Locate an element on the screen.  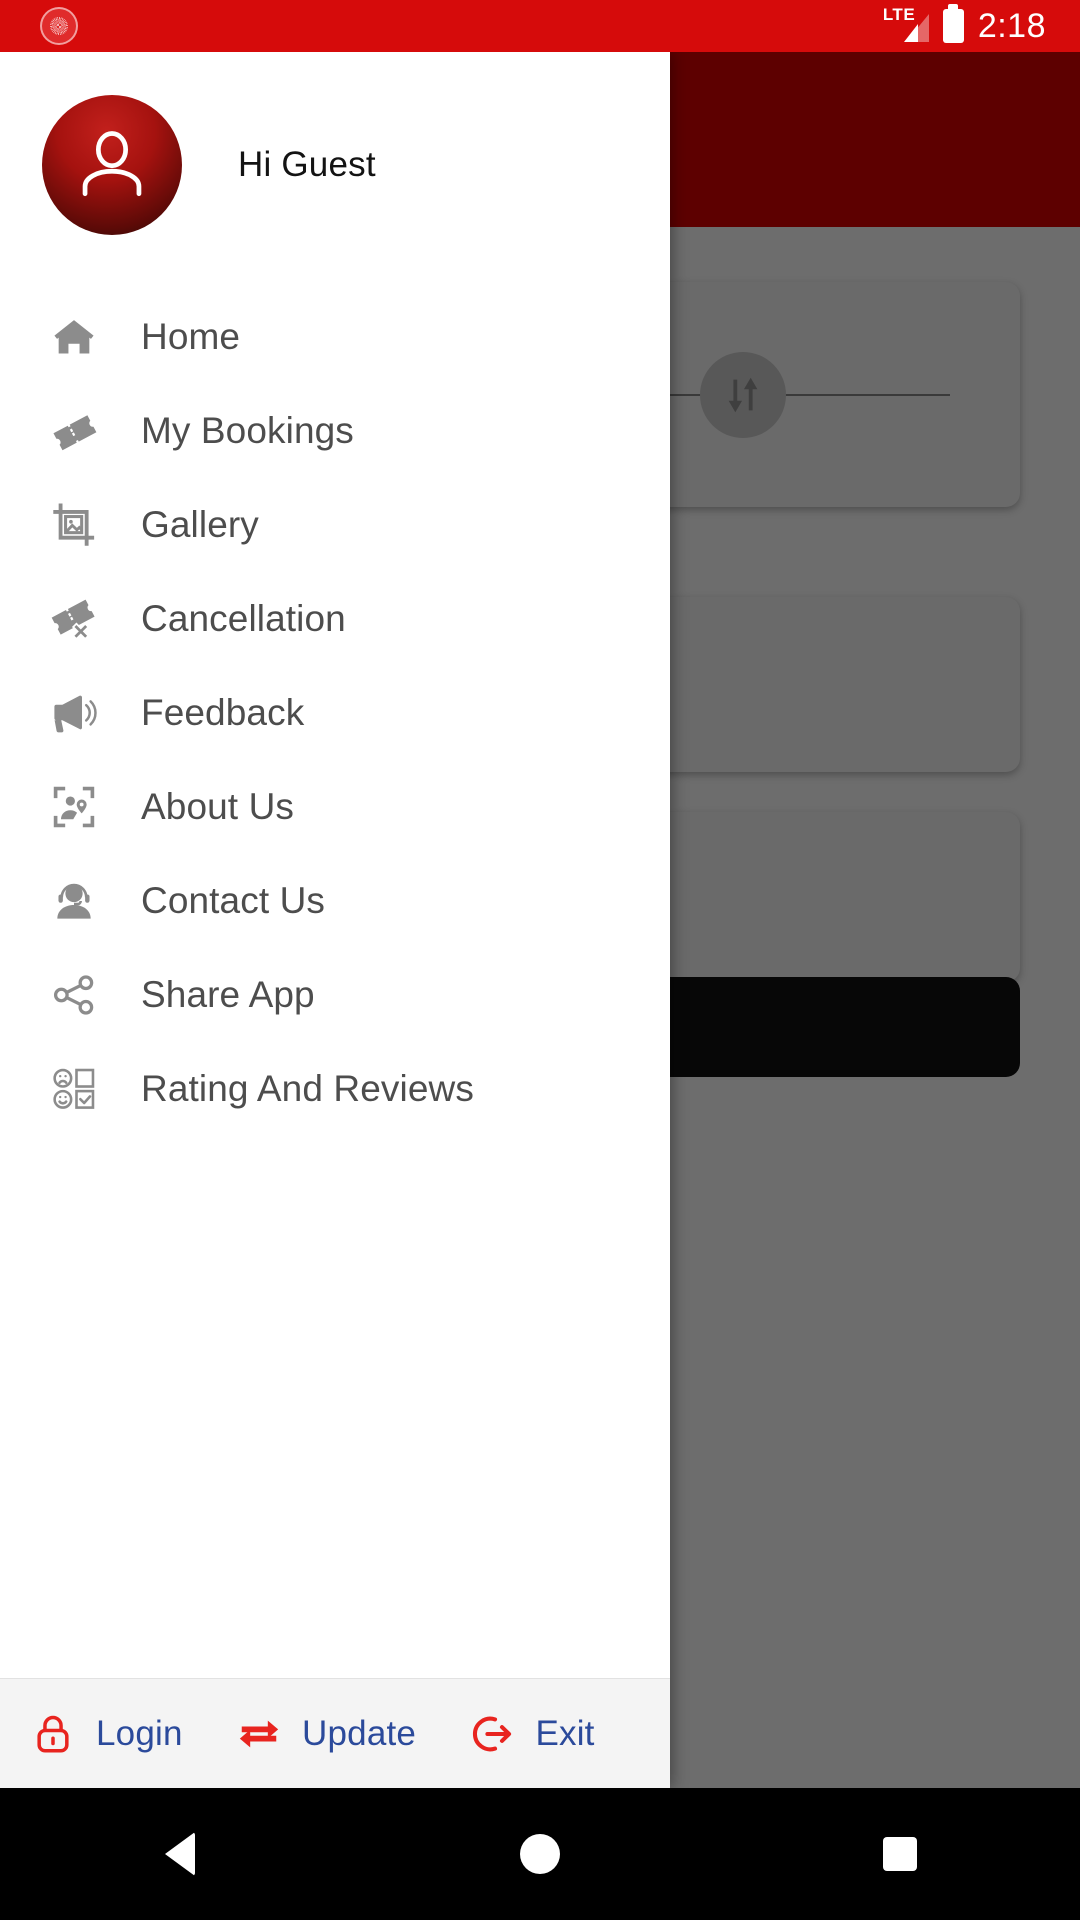
ticket-cancel-icon is located at coordinates (74, 619).